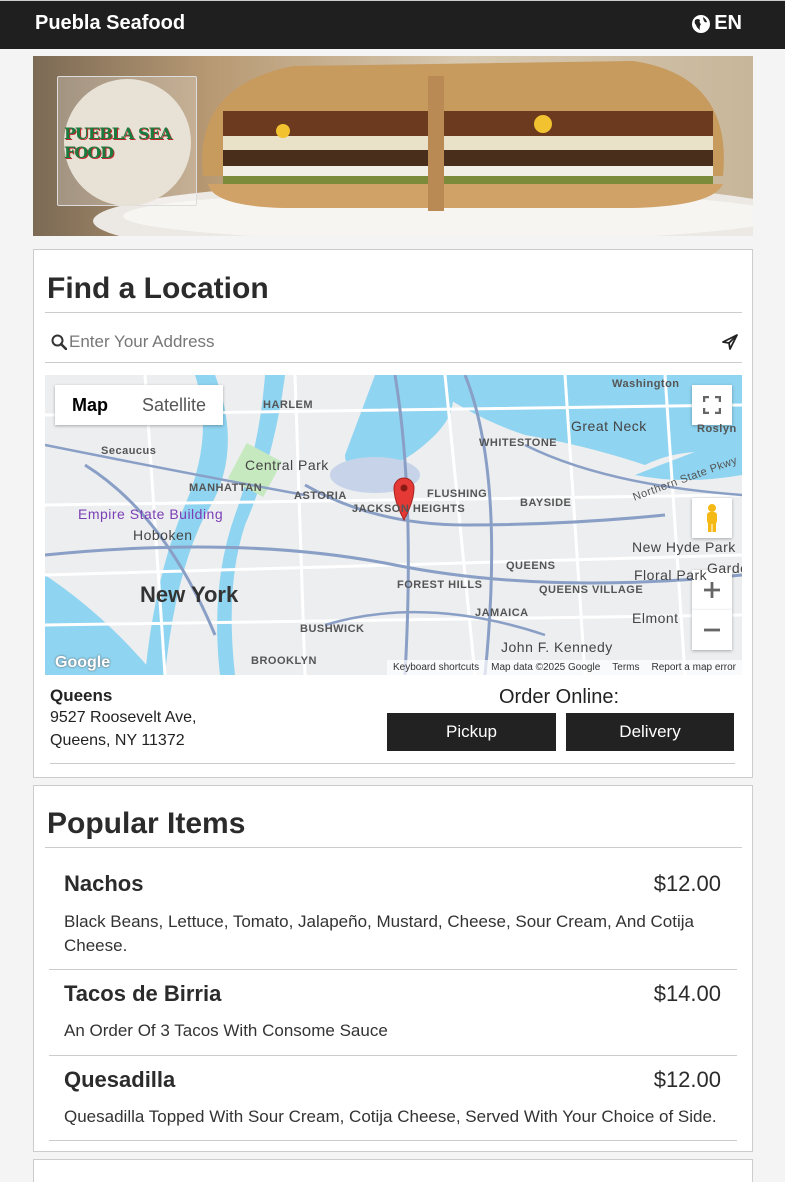  What do you see at coordinates (409, 509) in the screenshot?
I see `map-label: JACKSON HEIGHTS` at bounding box center [409, 509].